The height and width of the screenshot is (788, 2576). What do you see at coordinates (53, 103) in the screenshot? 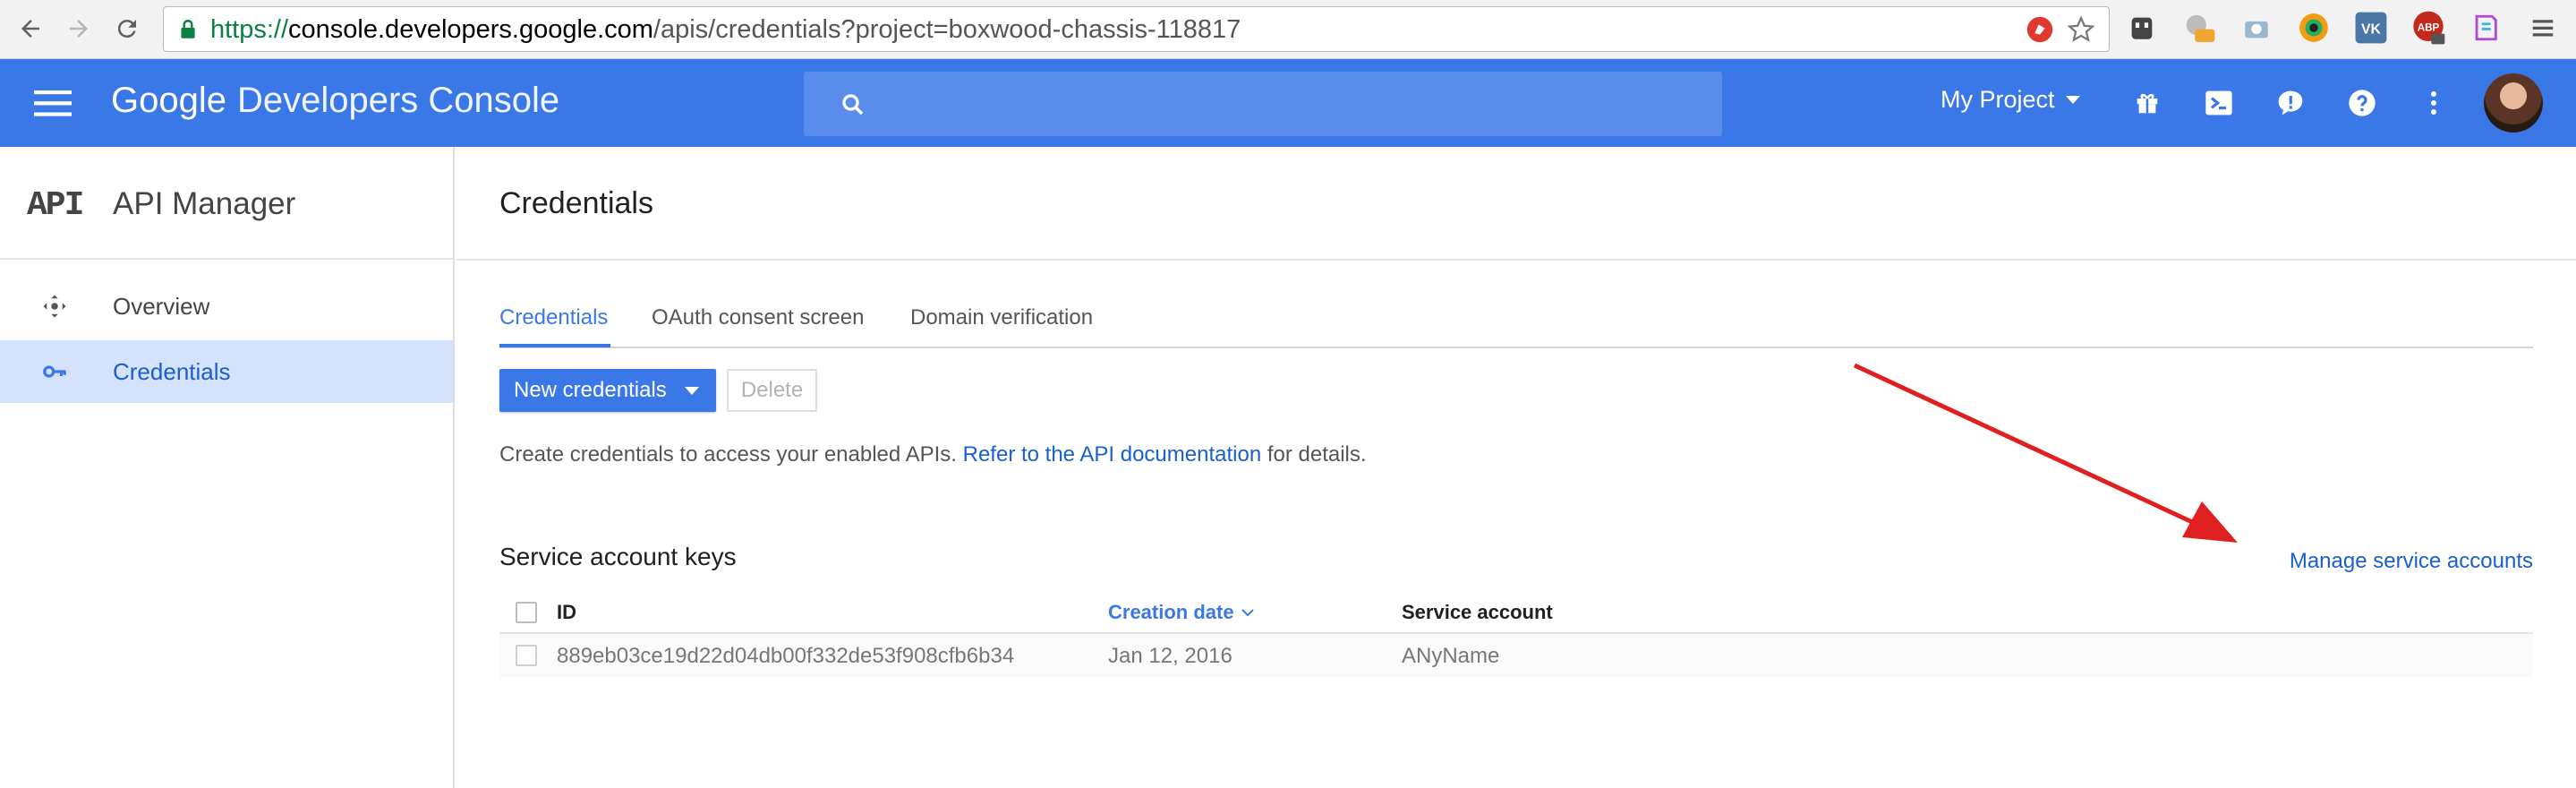
I see `hamburger-menu-icon` at bounding box center [53, 103].